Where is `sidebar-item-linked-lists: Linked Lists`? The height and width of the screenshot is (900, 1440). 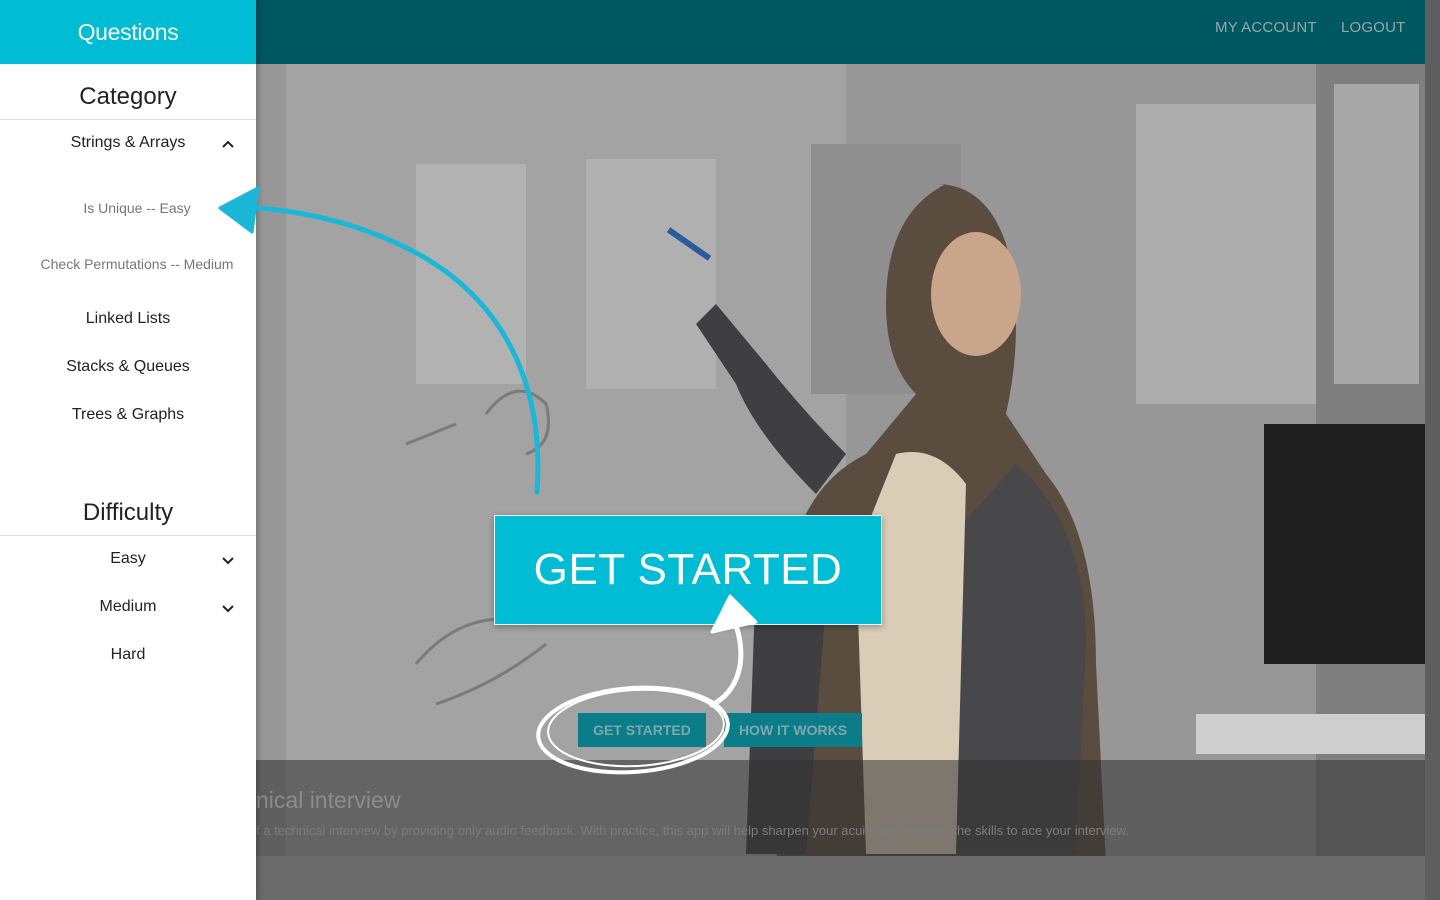
sidebar-item-linked-lists: Linked Lists is located at coordinates (128, 319).